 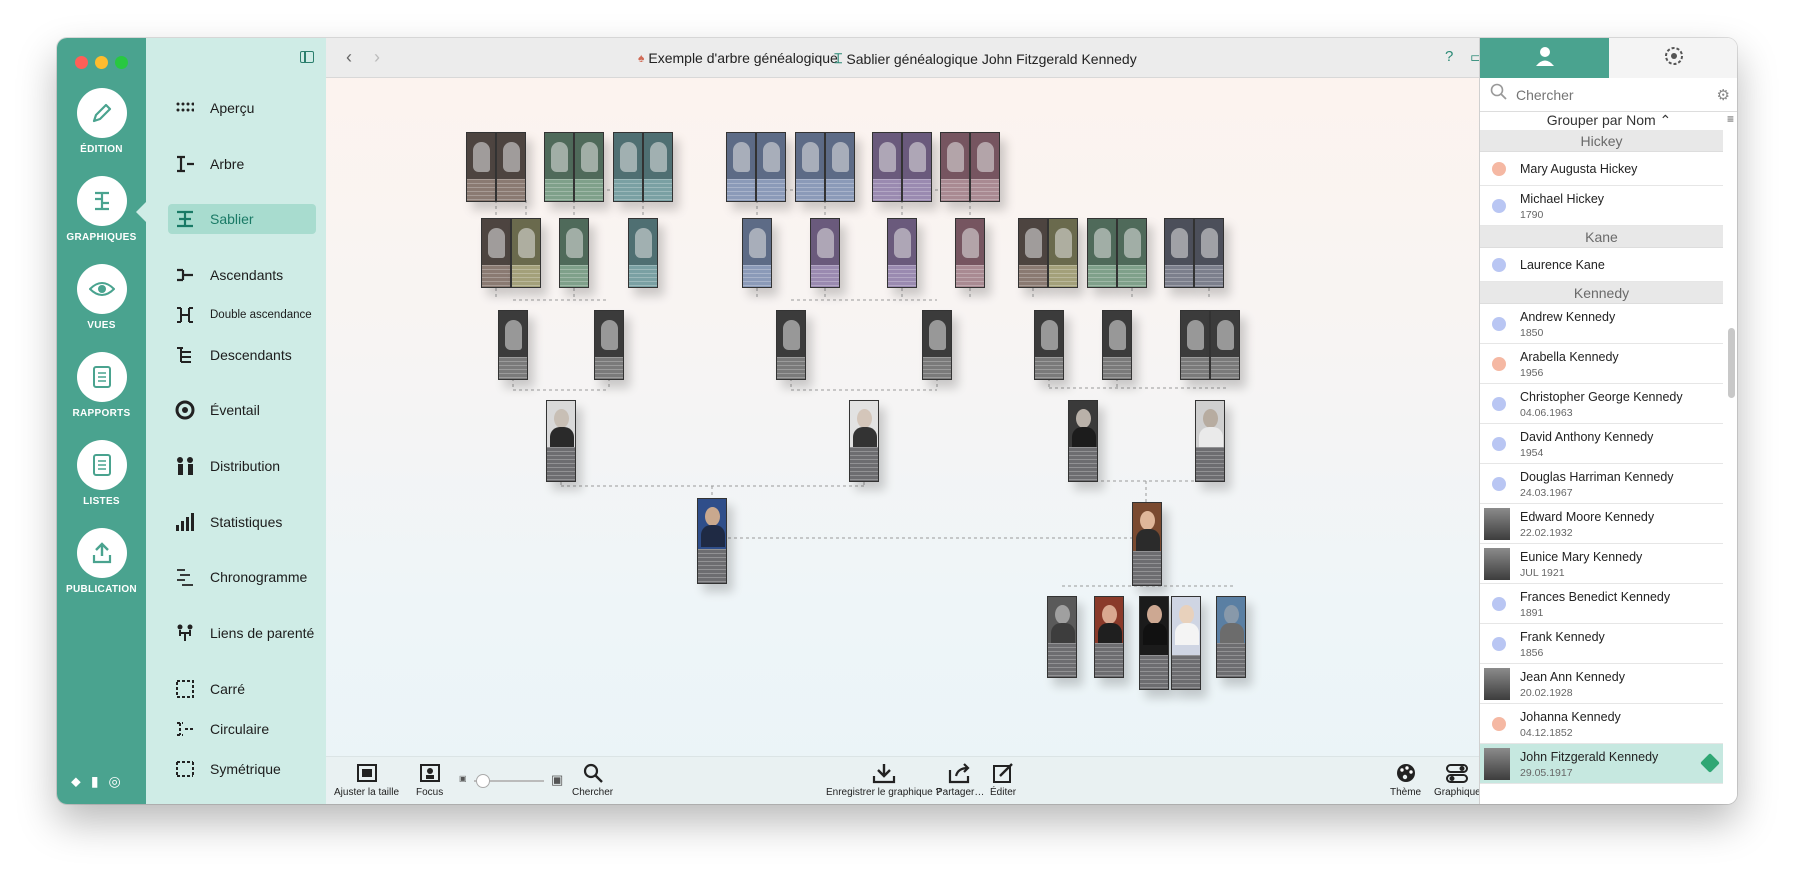 What do you see at coordinates (1601, 724) in the screenshot?
I see `person-row: Johanna Kennedy 04.12.1852` at bounding box center [1601, 724].